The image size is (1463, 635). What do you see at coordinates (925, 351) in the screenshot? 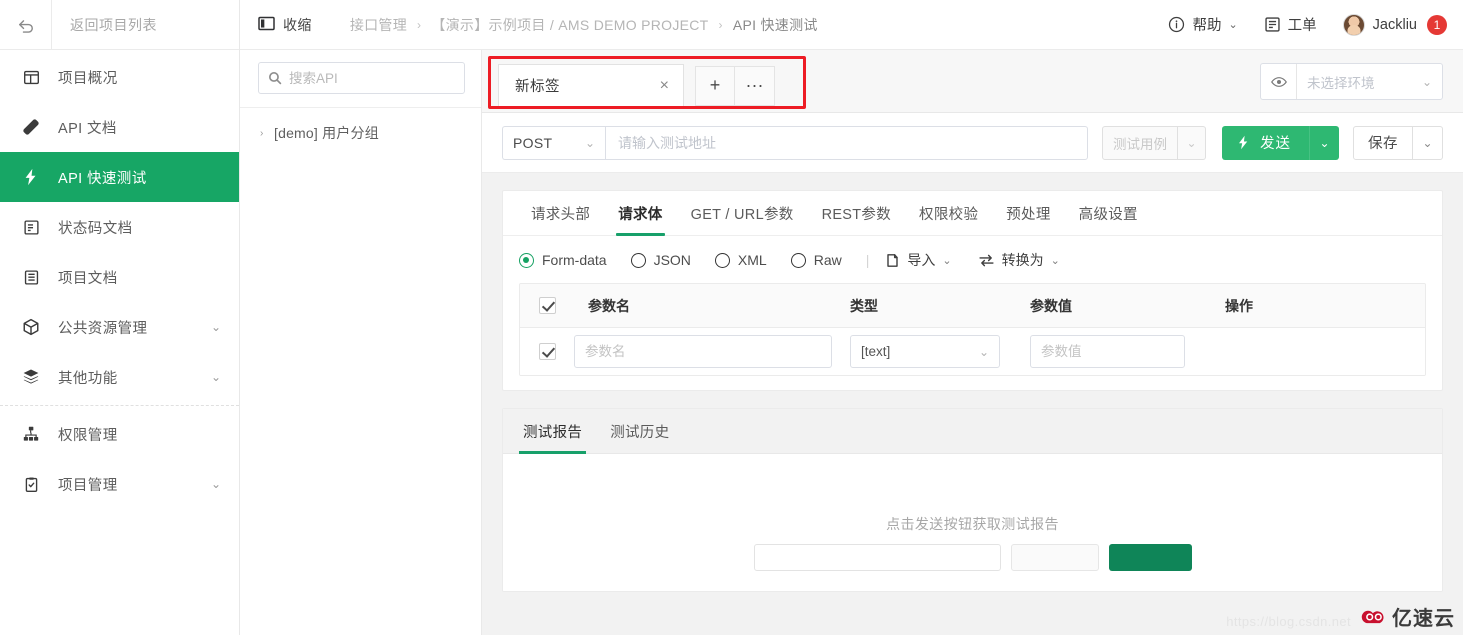
I see `param-type-select: [text] ⌄` at bounding box center [925, 351].